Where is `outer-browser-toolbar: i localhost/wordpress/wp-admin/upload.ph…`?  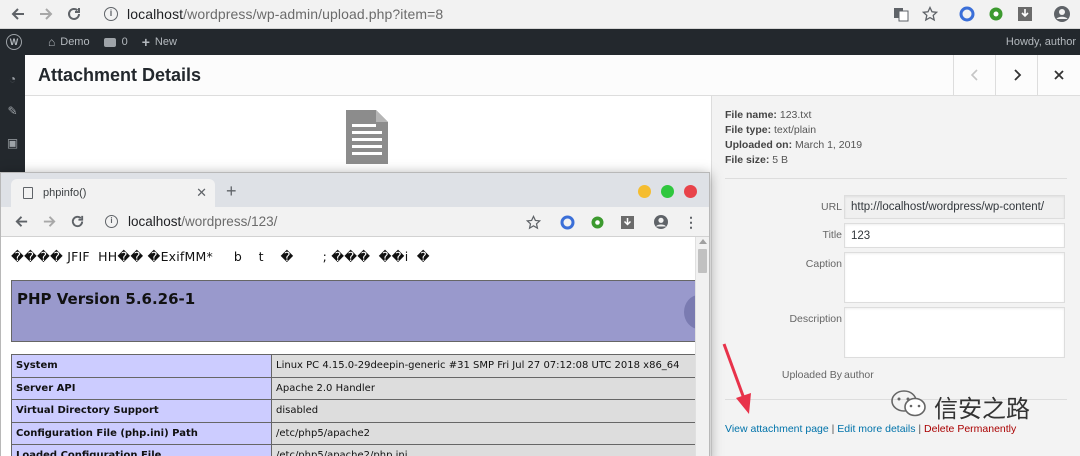
outer-browser-toolbar: i localhost/wordpress/wp-admin/upload.ph… is located at coordinates (540, 14).